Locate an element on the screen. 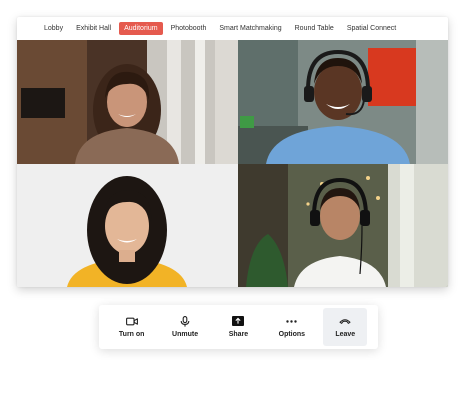 This screenshot has height=400, width=466. tab-spatial-connect: Spatial Connect is located at coordinates (371, 28).